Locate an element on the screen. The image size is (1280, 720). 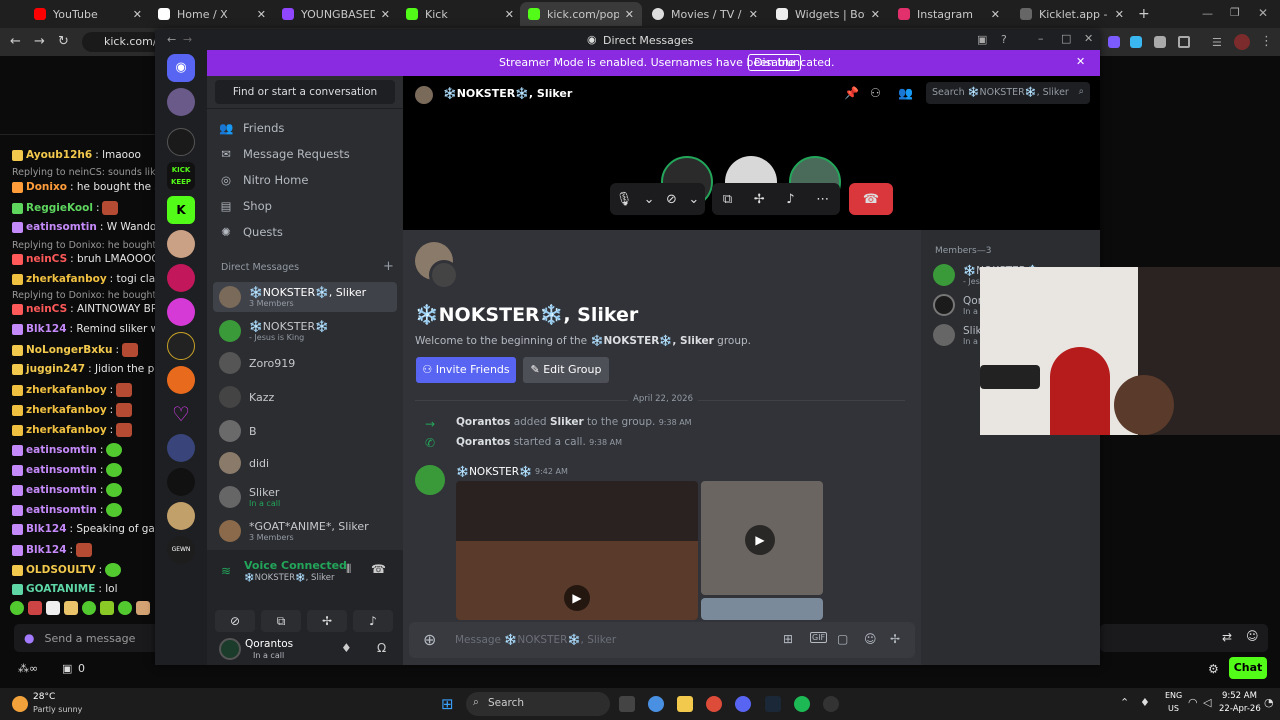
activities-icon: ✢ is located at coordinates (327, 621).